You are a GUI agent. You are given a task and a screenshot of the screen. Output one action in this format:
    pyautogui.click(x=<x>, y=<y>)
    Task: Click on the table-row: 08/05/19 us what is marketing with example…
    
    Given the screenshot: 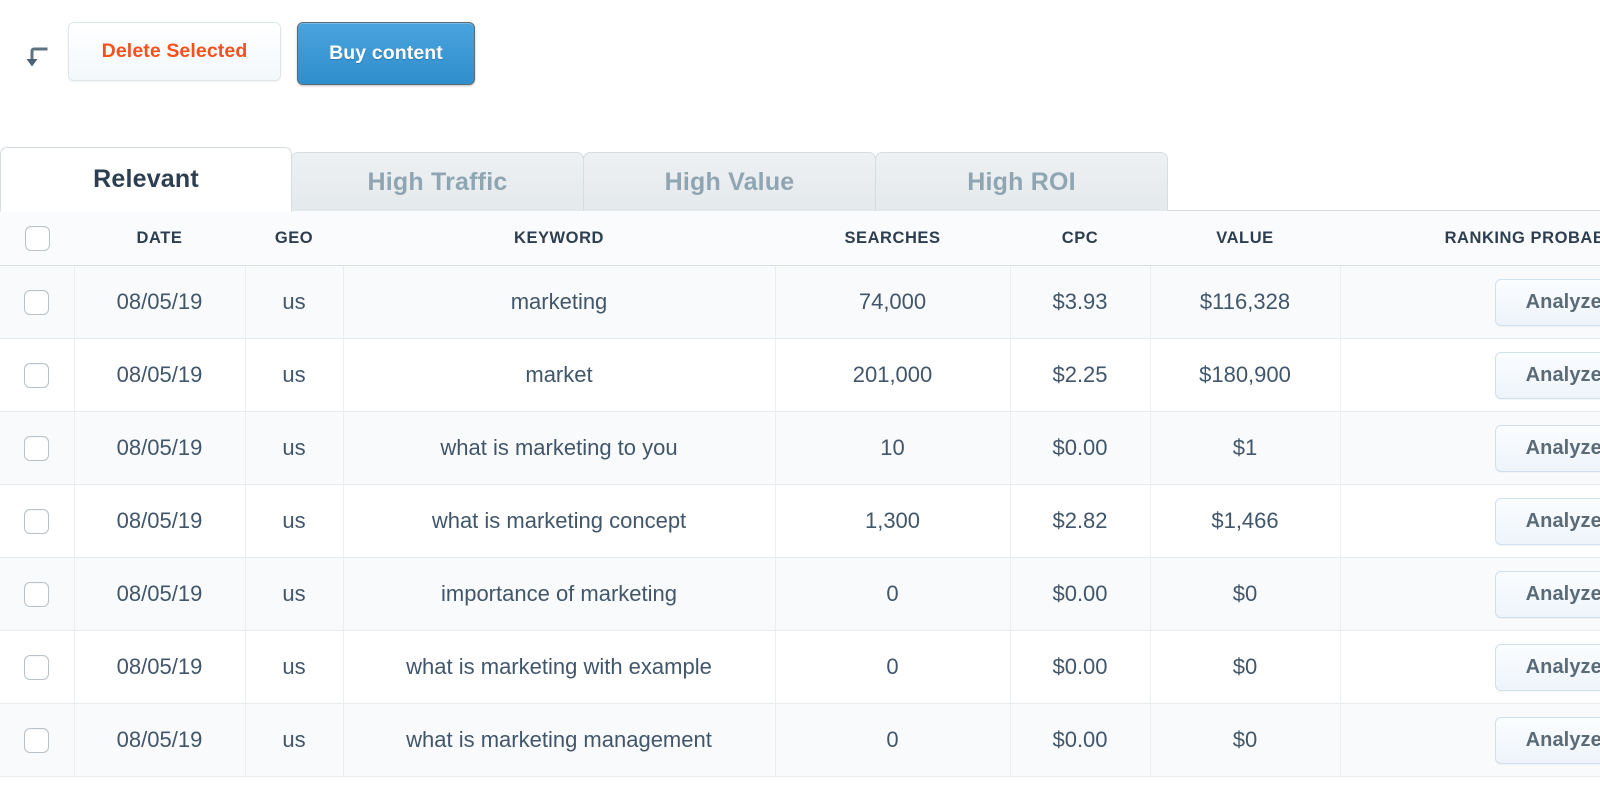 What is the action you would take?
    pyautogui.click(x=800, y=667)
    